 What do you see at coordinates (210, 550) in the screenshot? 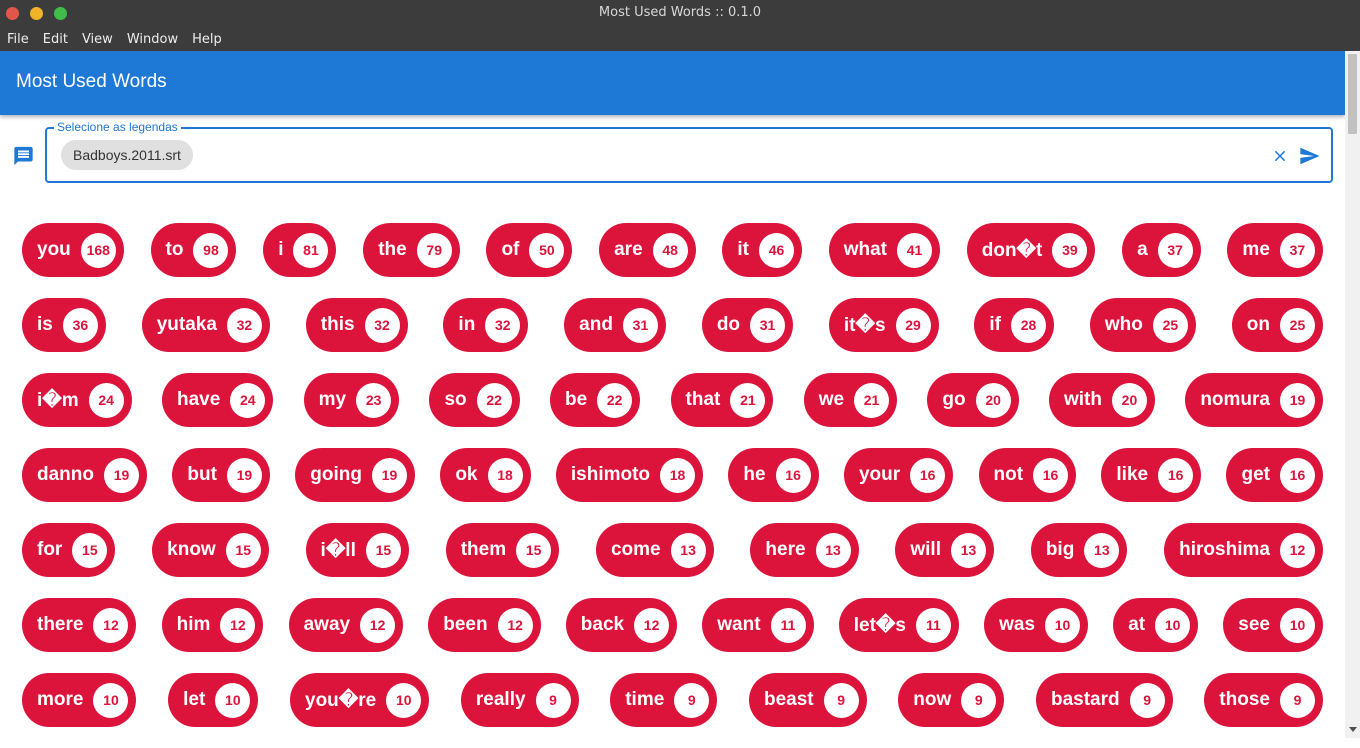
I see `word-chip: know 15` at bounding box center [210, 550].